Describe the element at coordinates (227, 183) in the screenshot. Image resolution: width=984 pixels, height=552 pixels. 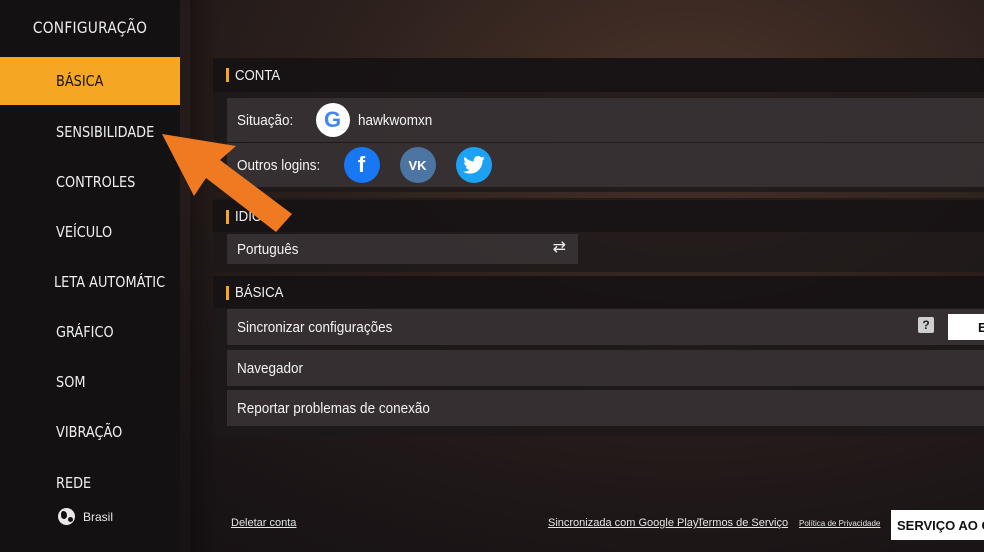
I see `pointer-arrow-icon` at that location.